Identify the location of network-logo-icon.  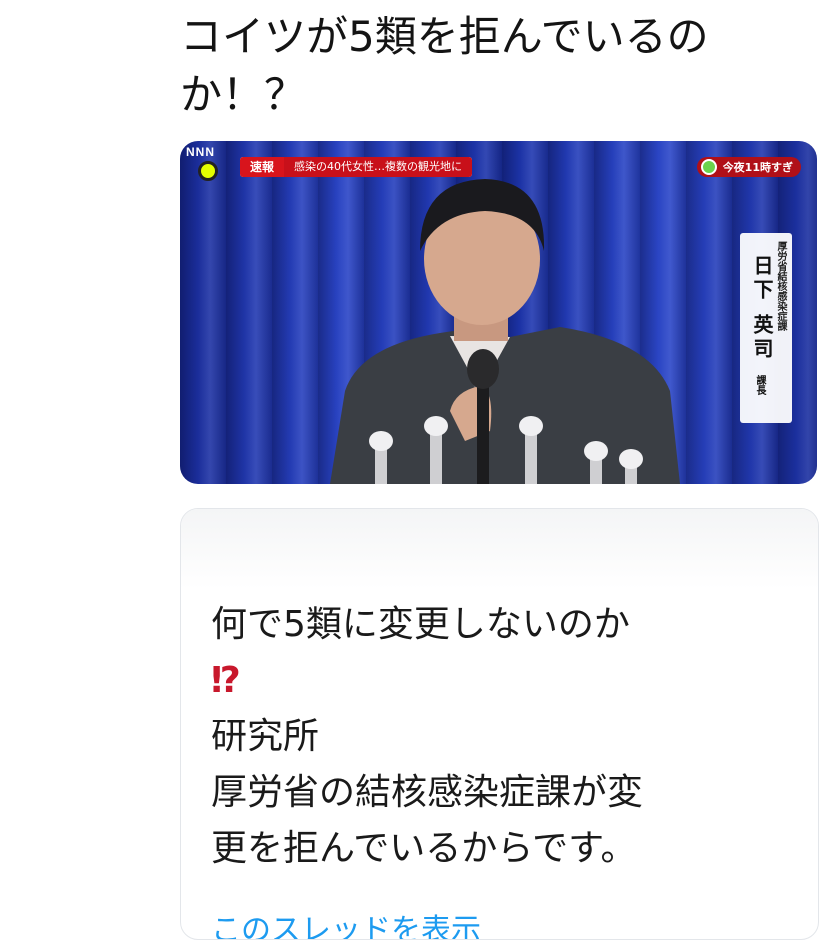
(208, 171).